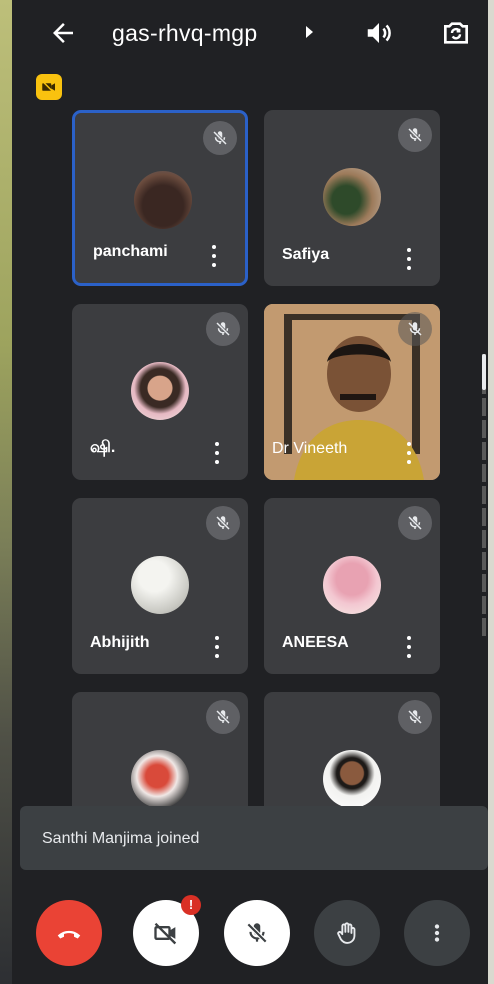 The image size is (494, 984). I want to click on more-options-button, so click(437, 933).